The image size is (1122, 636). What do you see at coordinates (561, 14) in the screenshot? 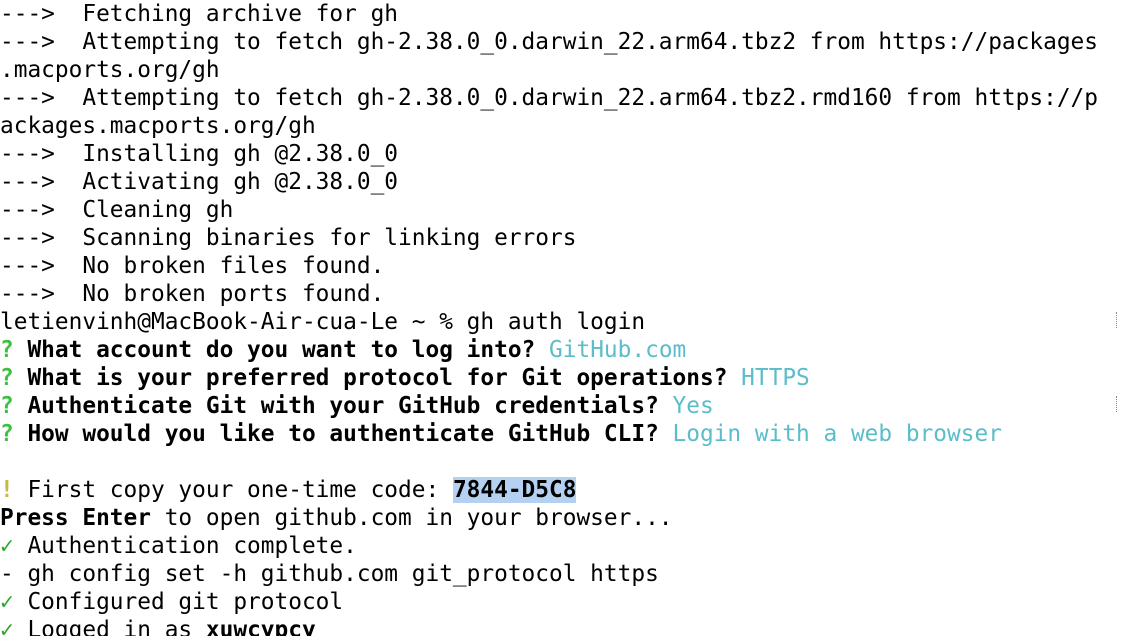
I see `log-line: ---> Fetching archive for gh` at bounding box center [561, 14].